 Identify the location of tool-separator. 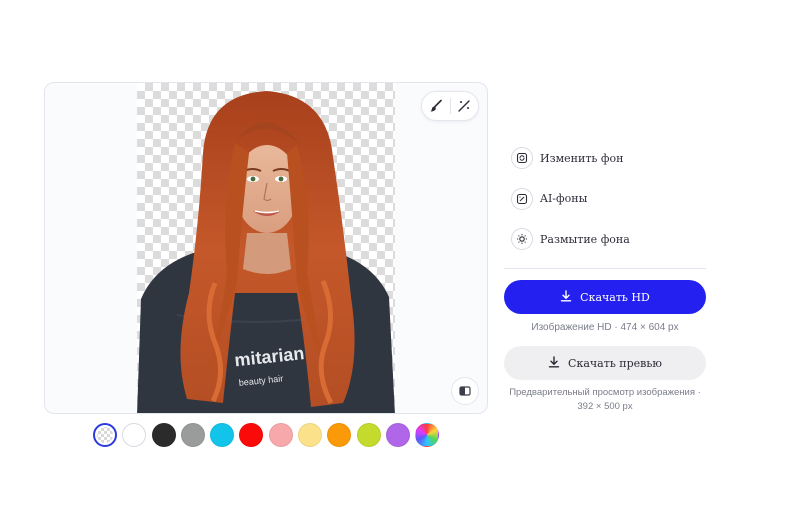
(450, 106).